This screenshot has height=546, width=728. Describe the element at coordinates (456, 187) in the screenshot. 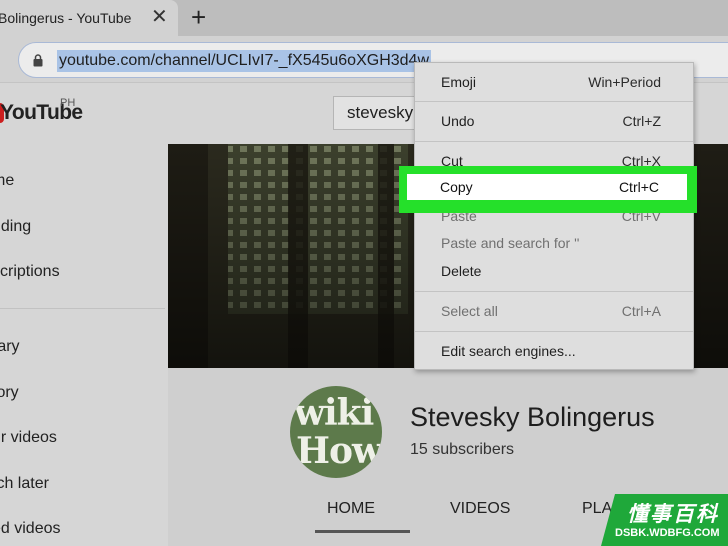

I see `menu-item-label: Copy` at that location.